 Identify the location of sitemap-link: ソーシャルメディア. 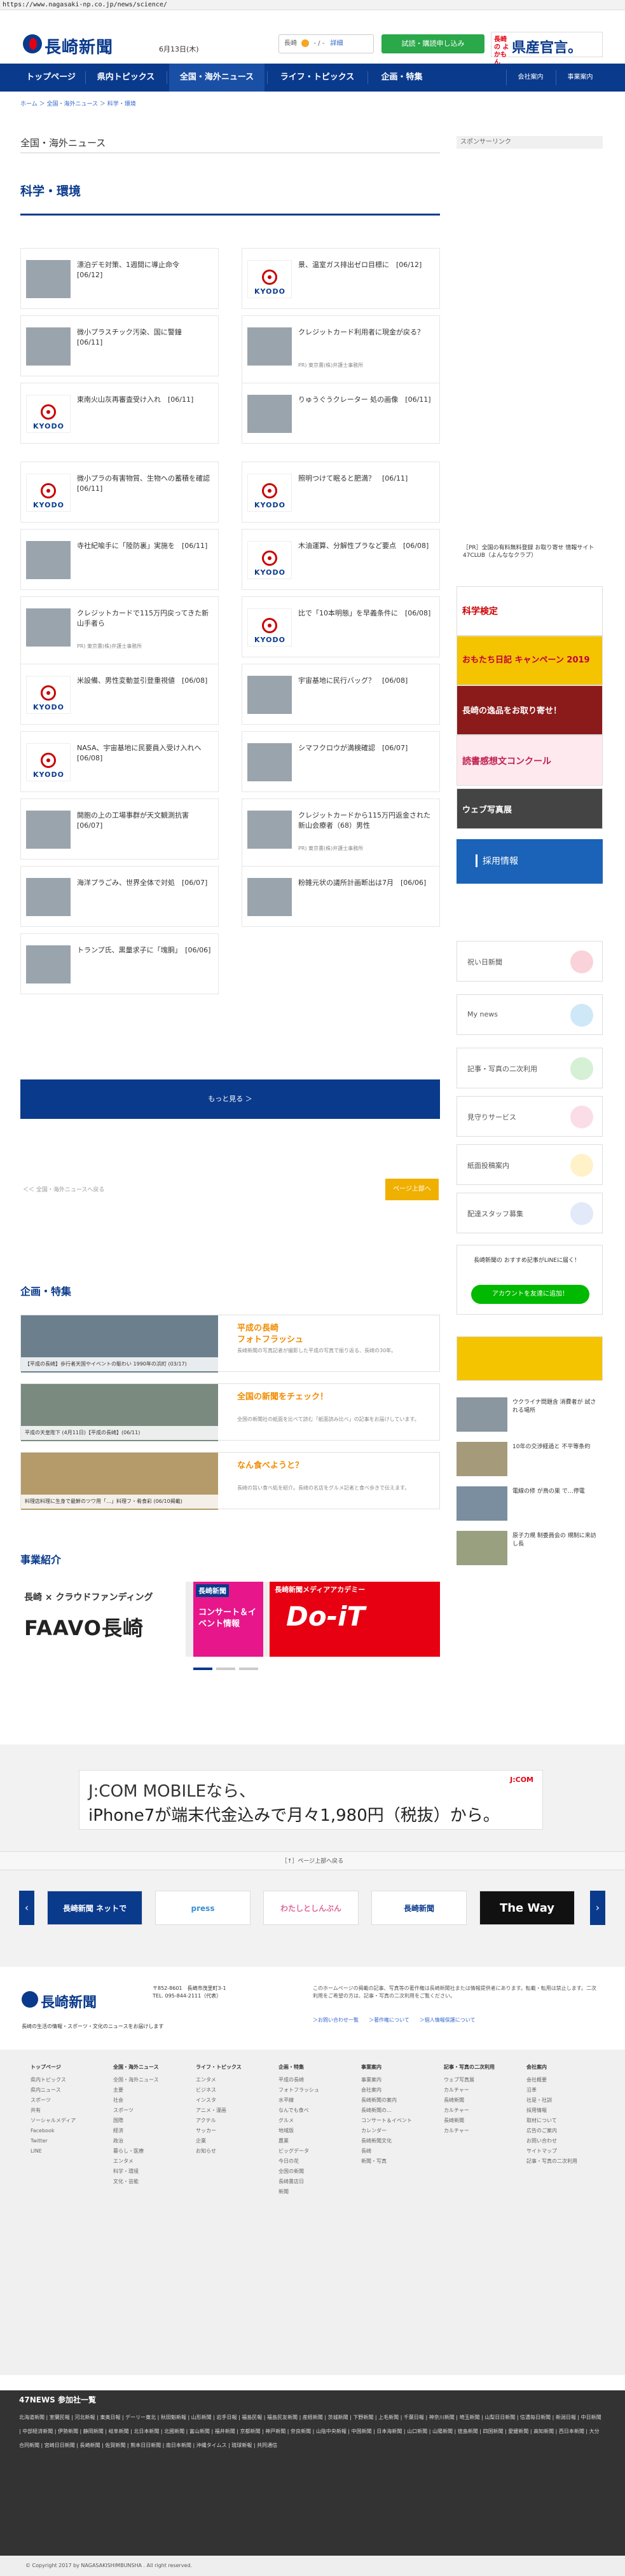
(54, 2121).